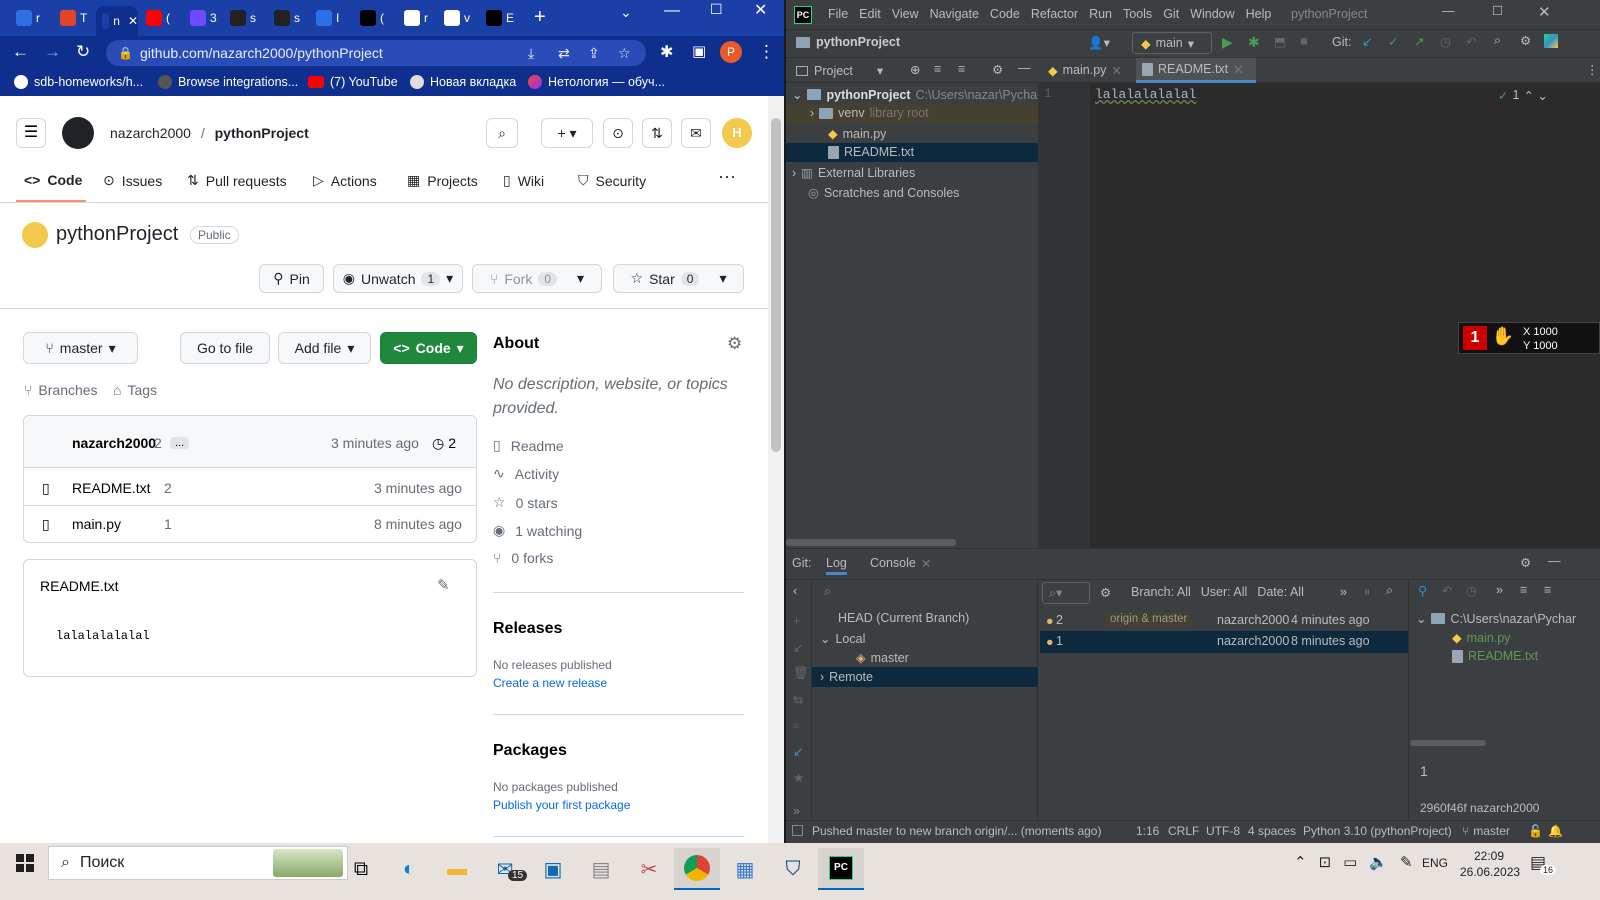 Image resolution: width=1600 pixels, height=900 pixels. I want to click on menu-item-tools: Tools, so click(1137, 14).